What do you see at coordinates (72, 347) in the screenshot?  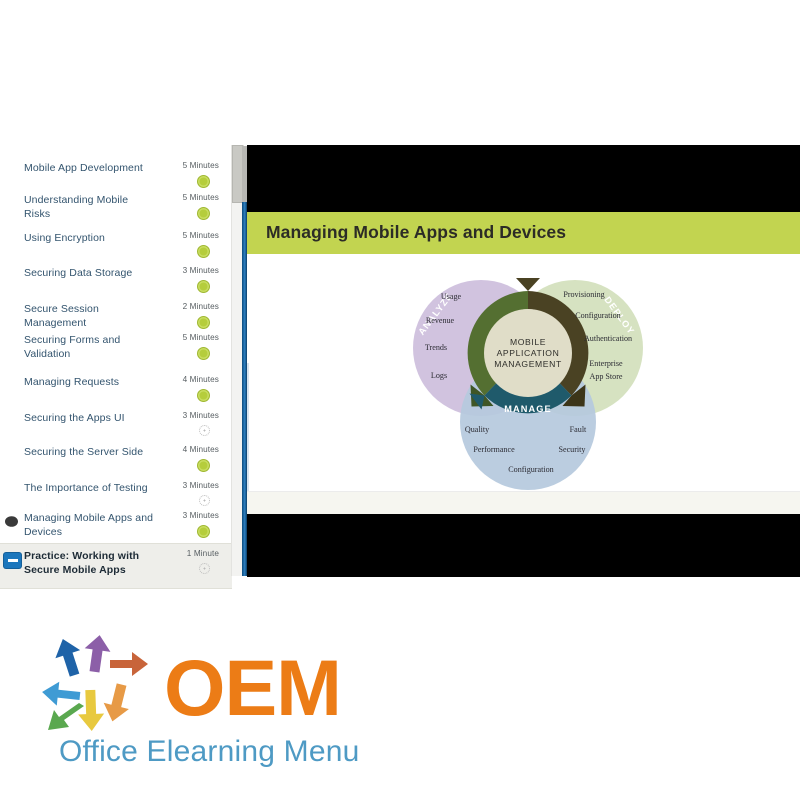 I see `lesson-title: Securing Forms and Validation` at bounding box center [72, 347].